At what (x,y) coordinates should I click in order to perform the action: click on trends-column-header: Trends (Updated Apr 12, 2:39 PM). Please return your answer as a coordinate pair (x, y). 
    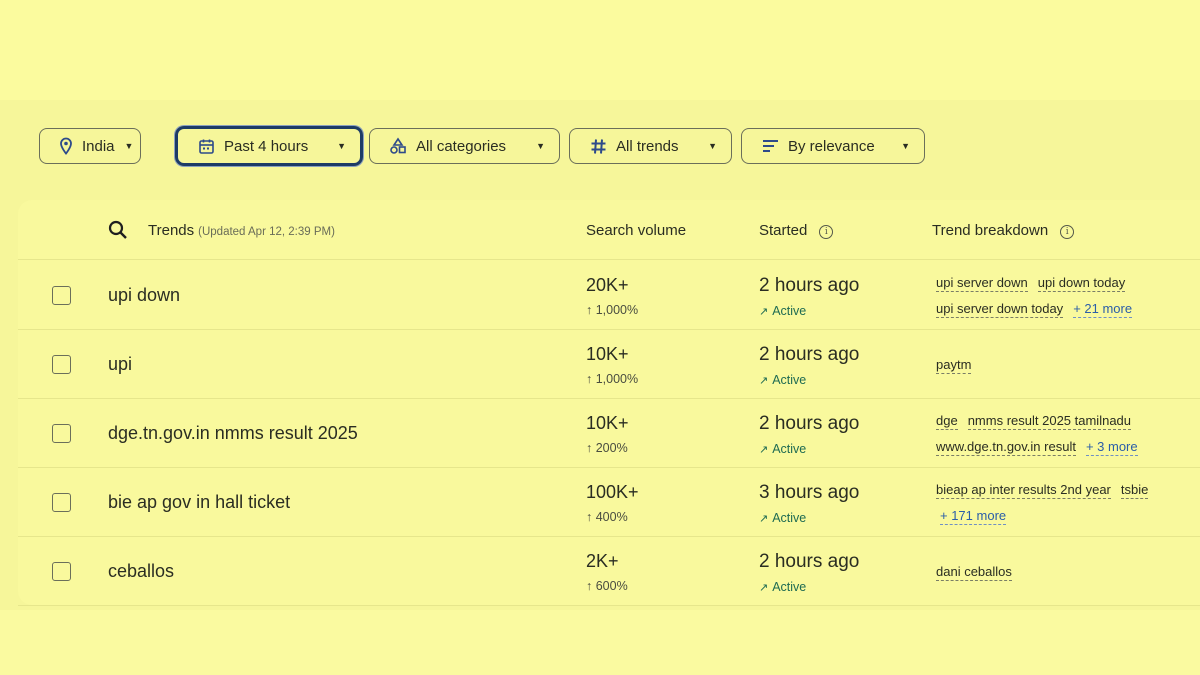
    Looking at the image, I should click on (241, 230).